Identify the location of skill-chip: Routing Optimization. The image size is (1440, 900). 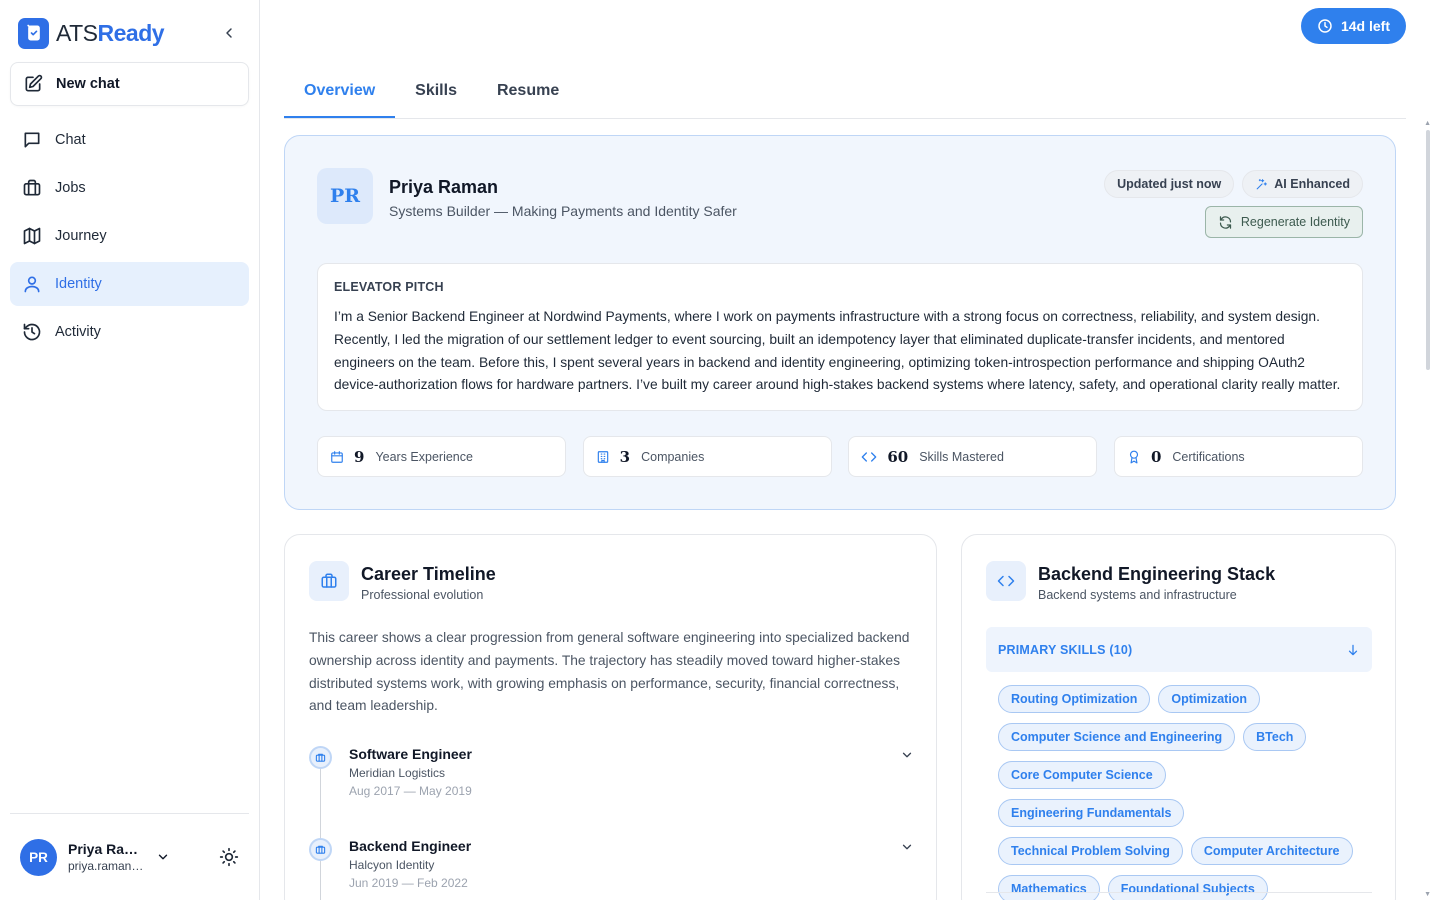
(1074, 699).